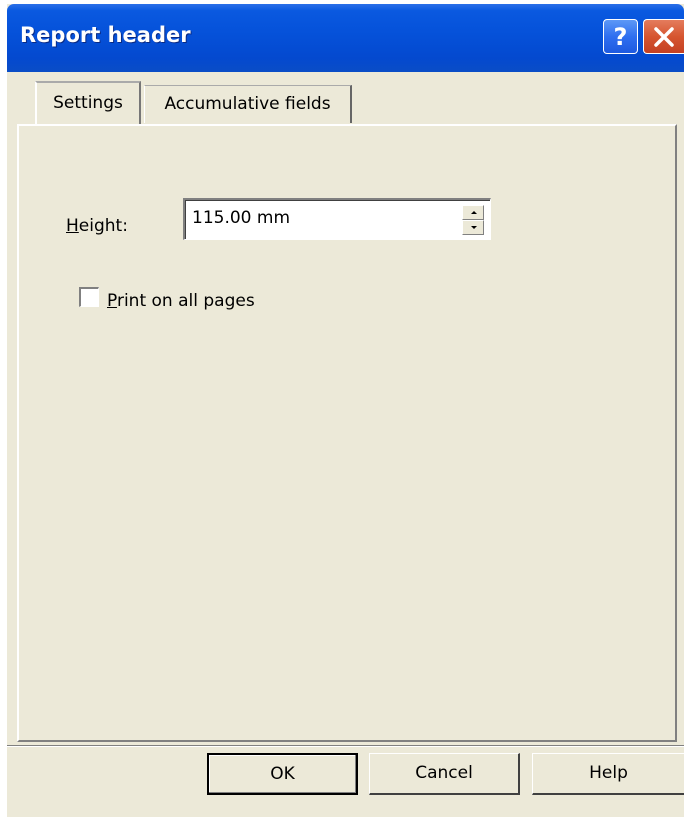 This screenshot has height=817, width=684. I want to click on arrow-down-icon, so click(474, 227).